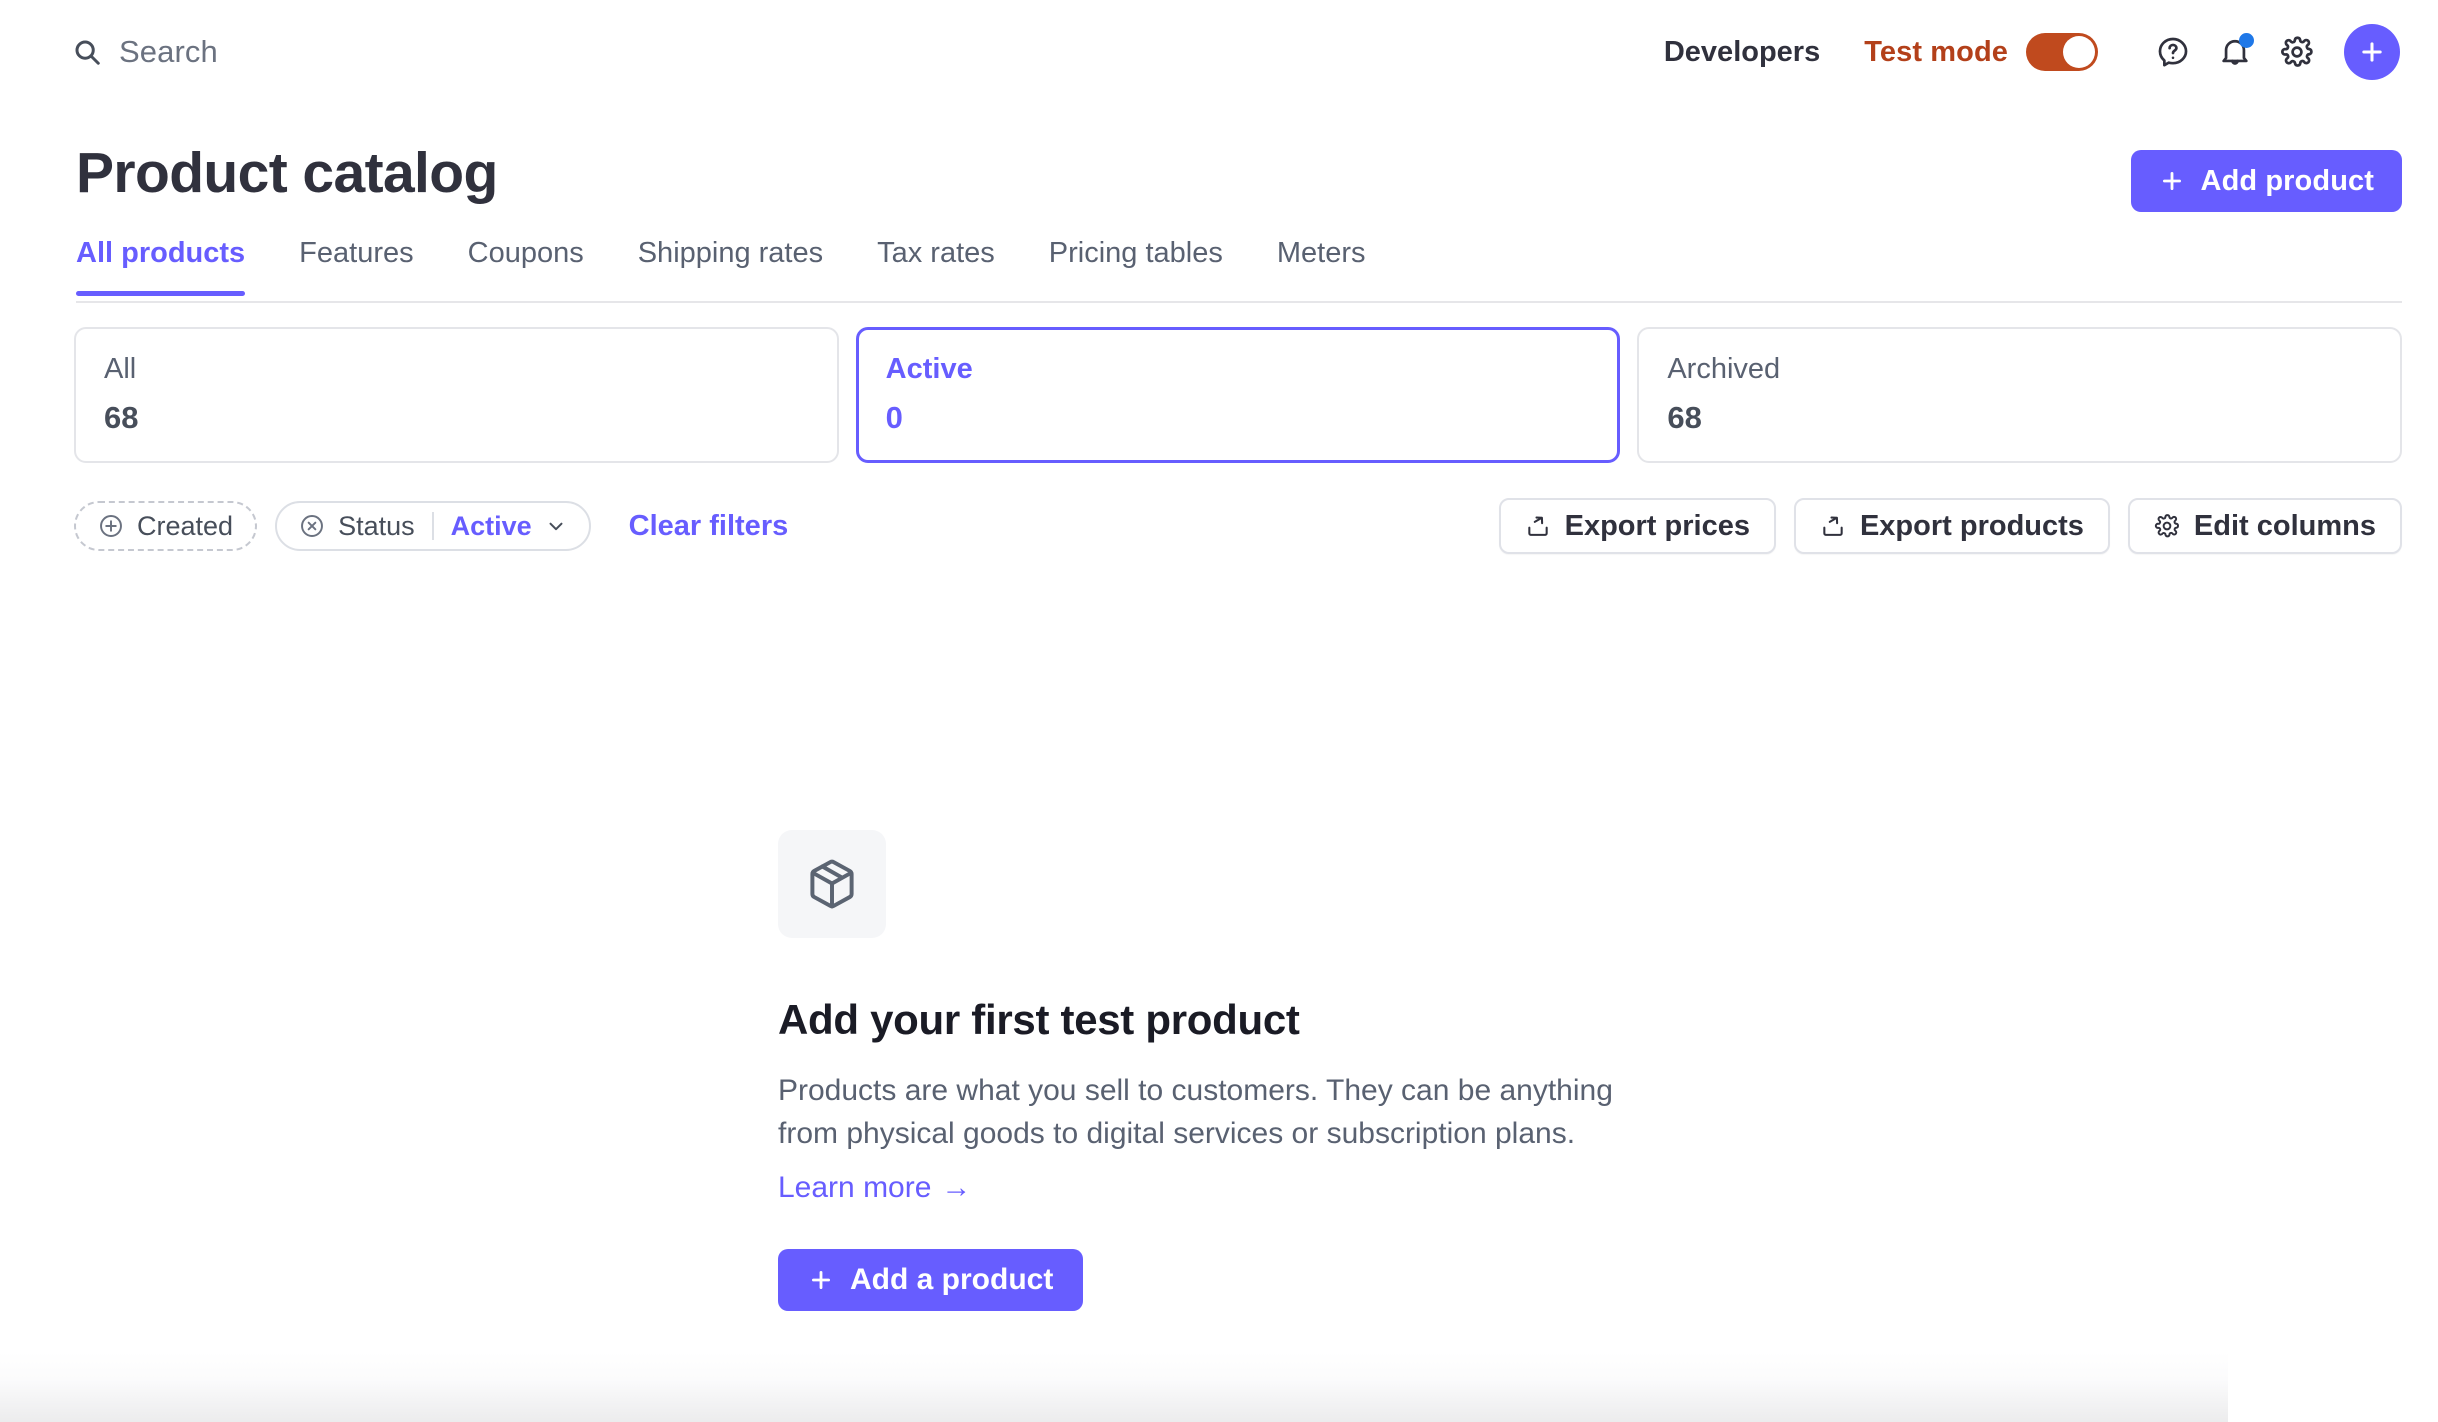 Image resolution: width=2438 pixels, height=1422 pixels. Describe the element at coordinates (956, 1188) in the screenshot. I see `arrow-right-icon: →` at that location.